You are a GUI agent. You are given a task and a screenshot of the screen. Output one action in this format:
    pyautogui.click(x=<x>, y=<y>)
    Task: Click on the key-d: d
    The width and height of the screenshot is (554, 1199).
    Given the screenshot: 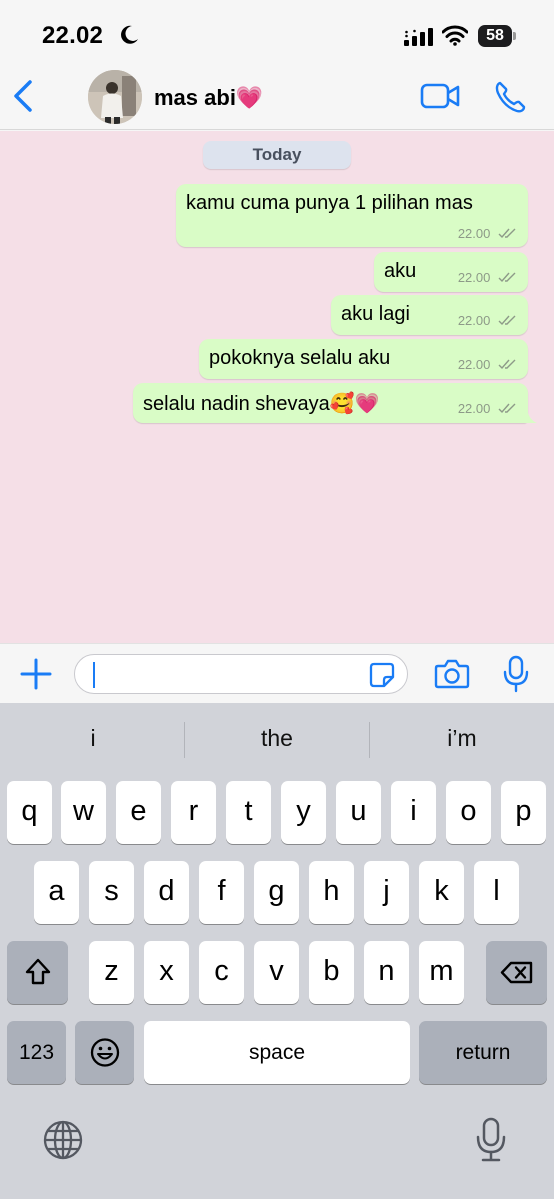 What is the action you would take?
    pyautogui.click(x=166, y=892)
    